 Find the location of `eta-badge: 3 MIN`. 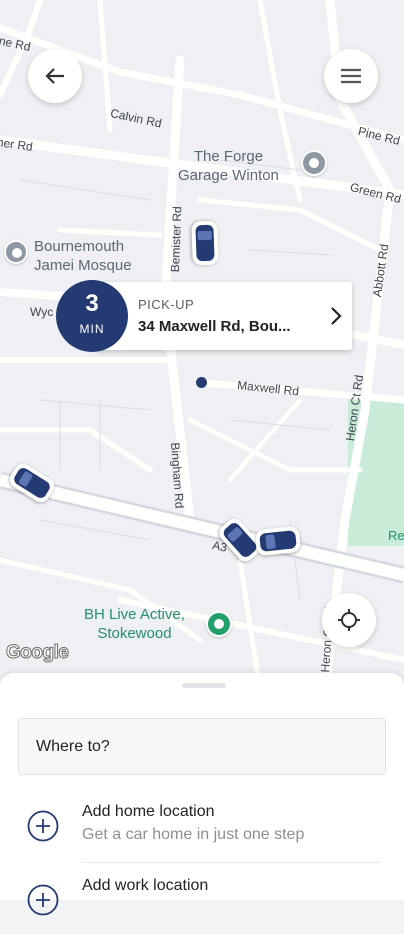

eta-badge: 3 MIN is located at coordinates (92, 316).